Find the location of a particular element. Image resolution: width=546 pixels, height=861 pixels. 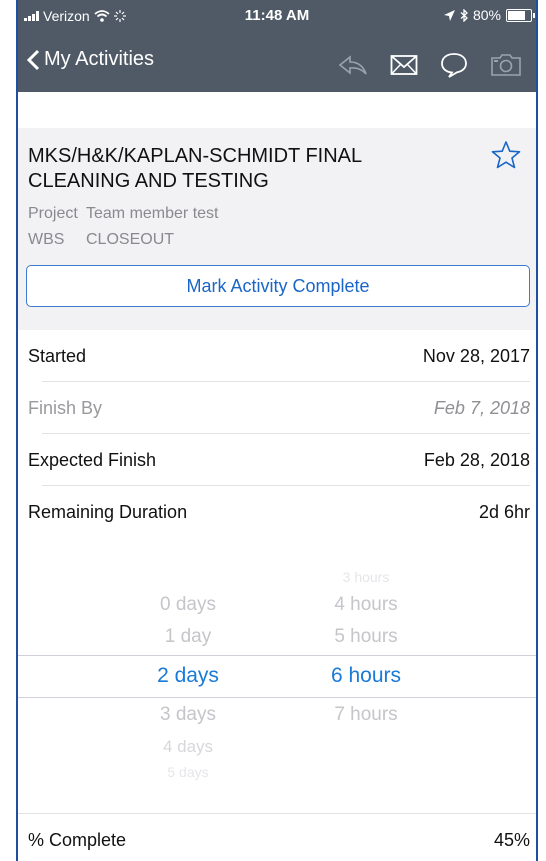

camera-icon is located at coordinates (506, 65).